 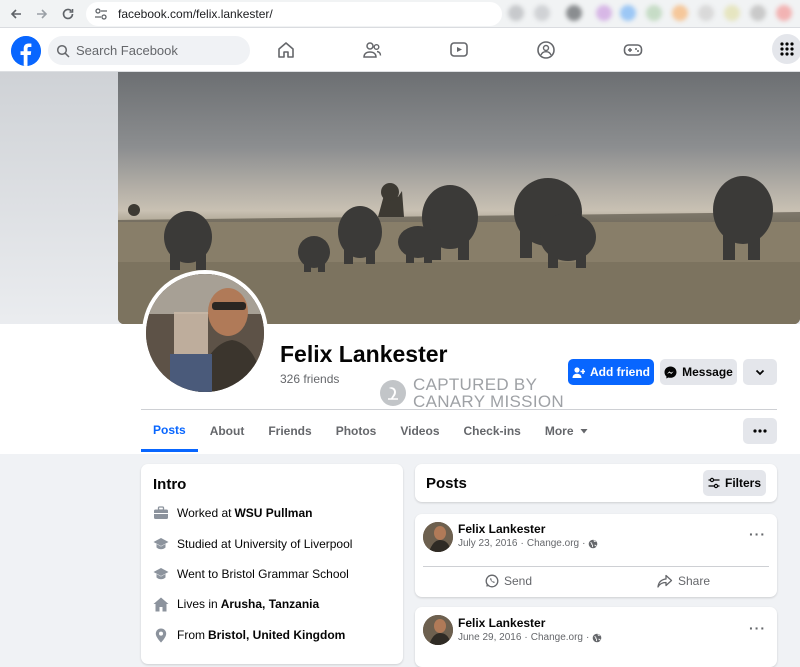 What do you see at coordinates (191, 635) in the screenshot?
I see `intro-item-prefix: From` at bounding box center [191, 635].